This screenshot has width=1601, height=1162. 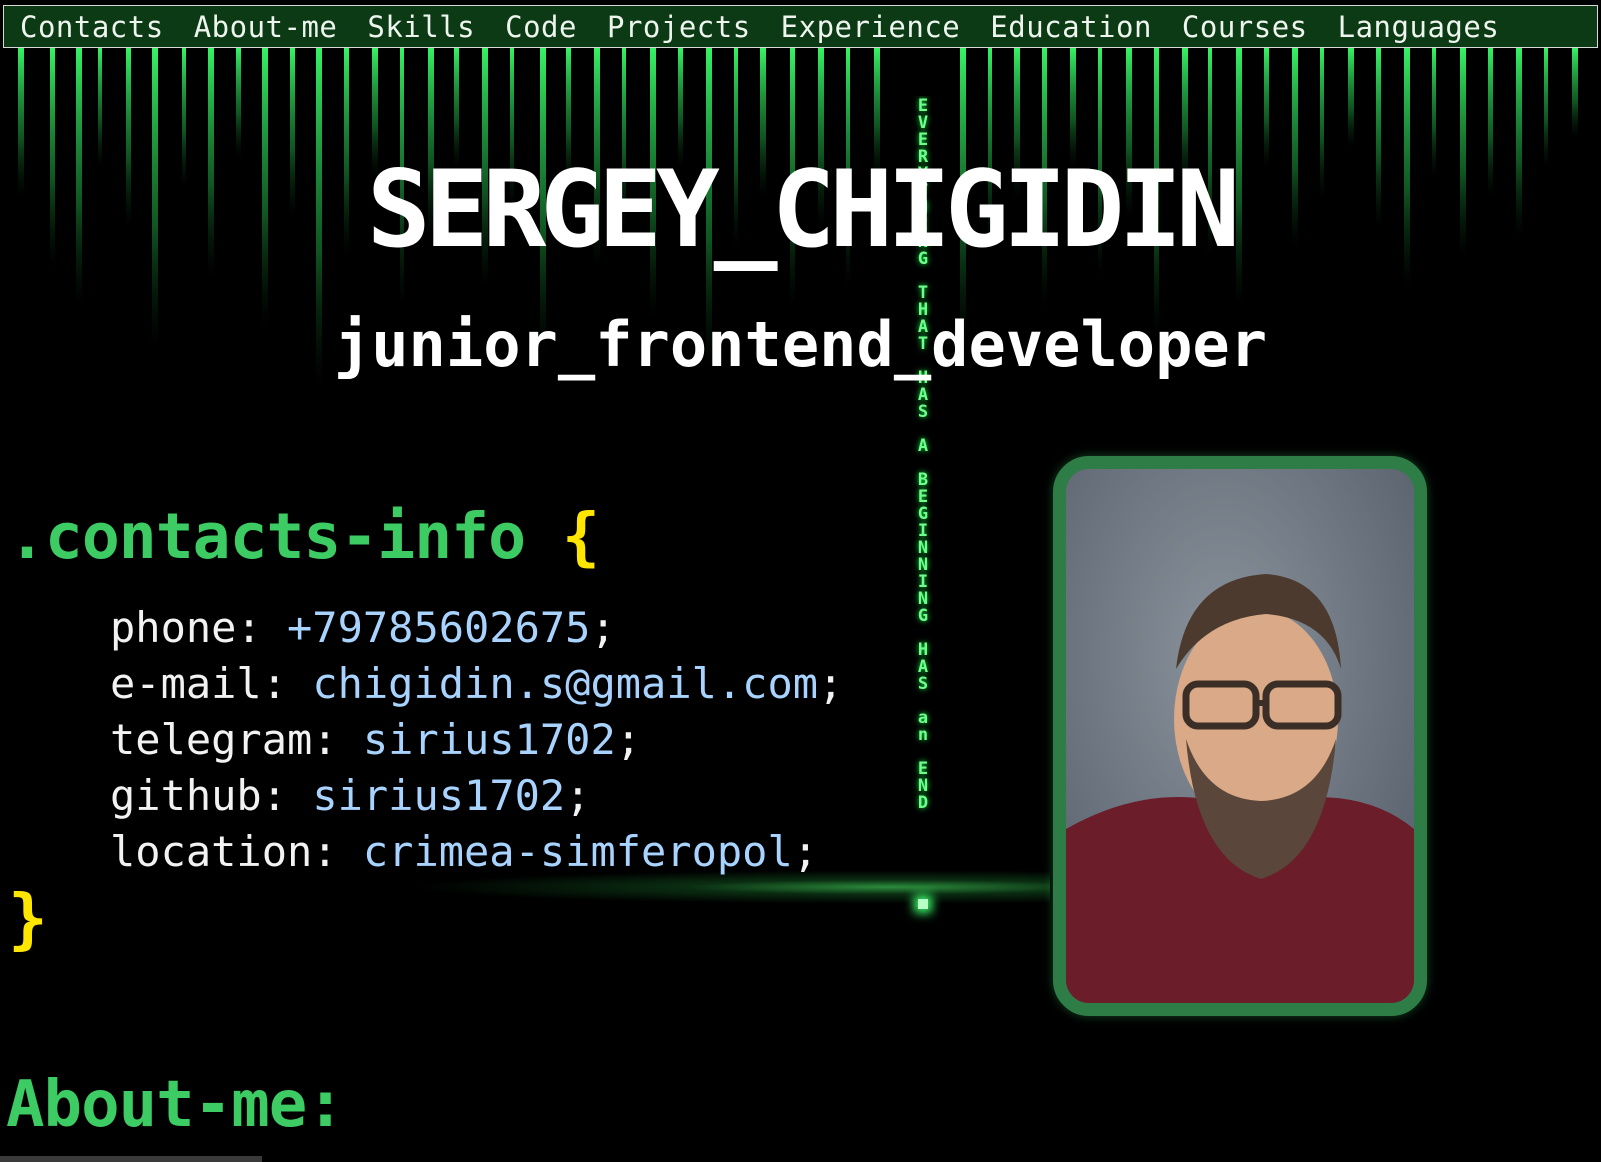 I want to click on contact-key: github:, so click(x=199, y=795).